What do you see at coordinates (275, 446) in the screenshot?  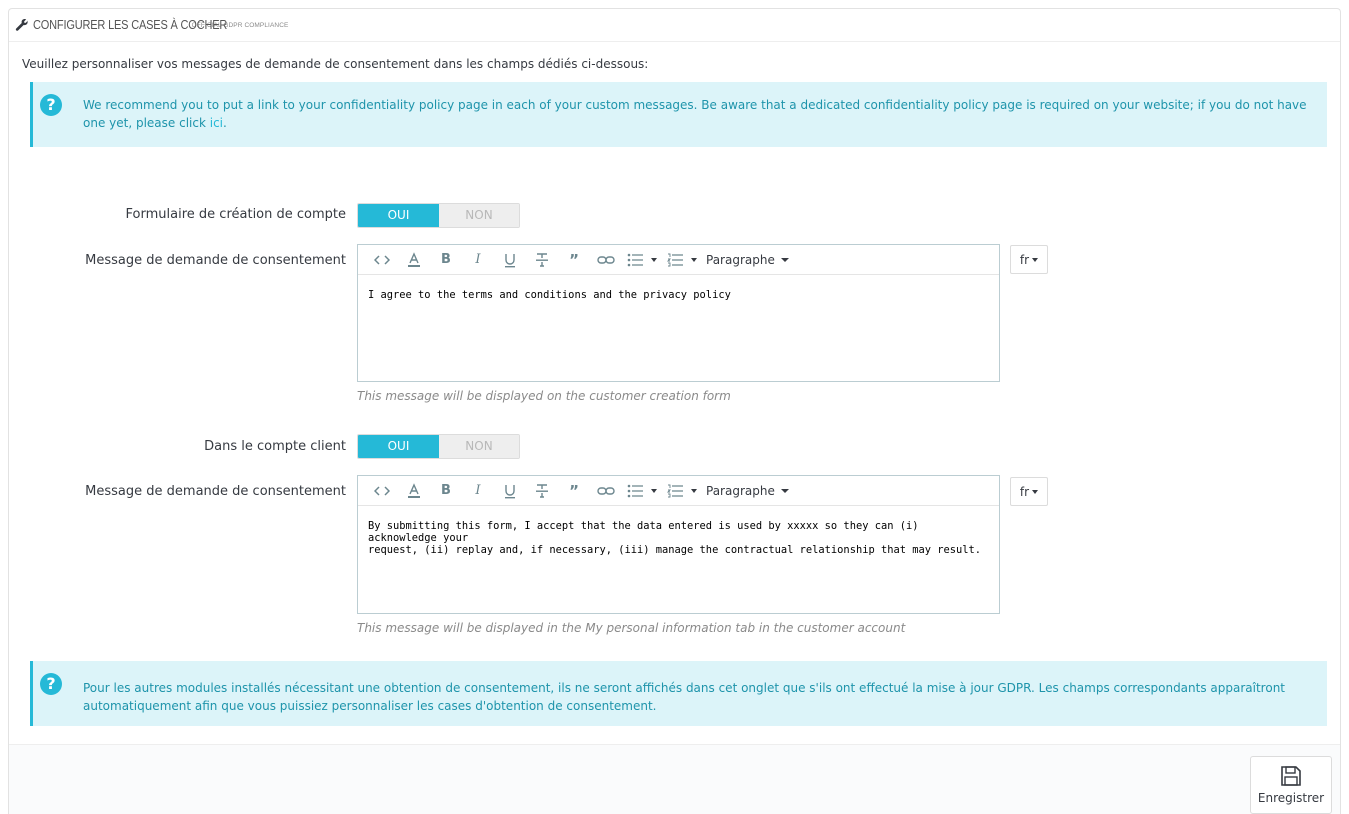 I see `customer-account-label: Dans le compte client` at bounding box center [275, 446].